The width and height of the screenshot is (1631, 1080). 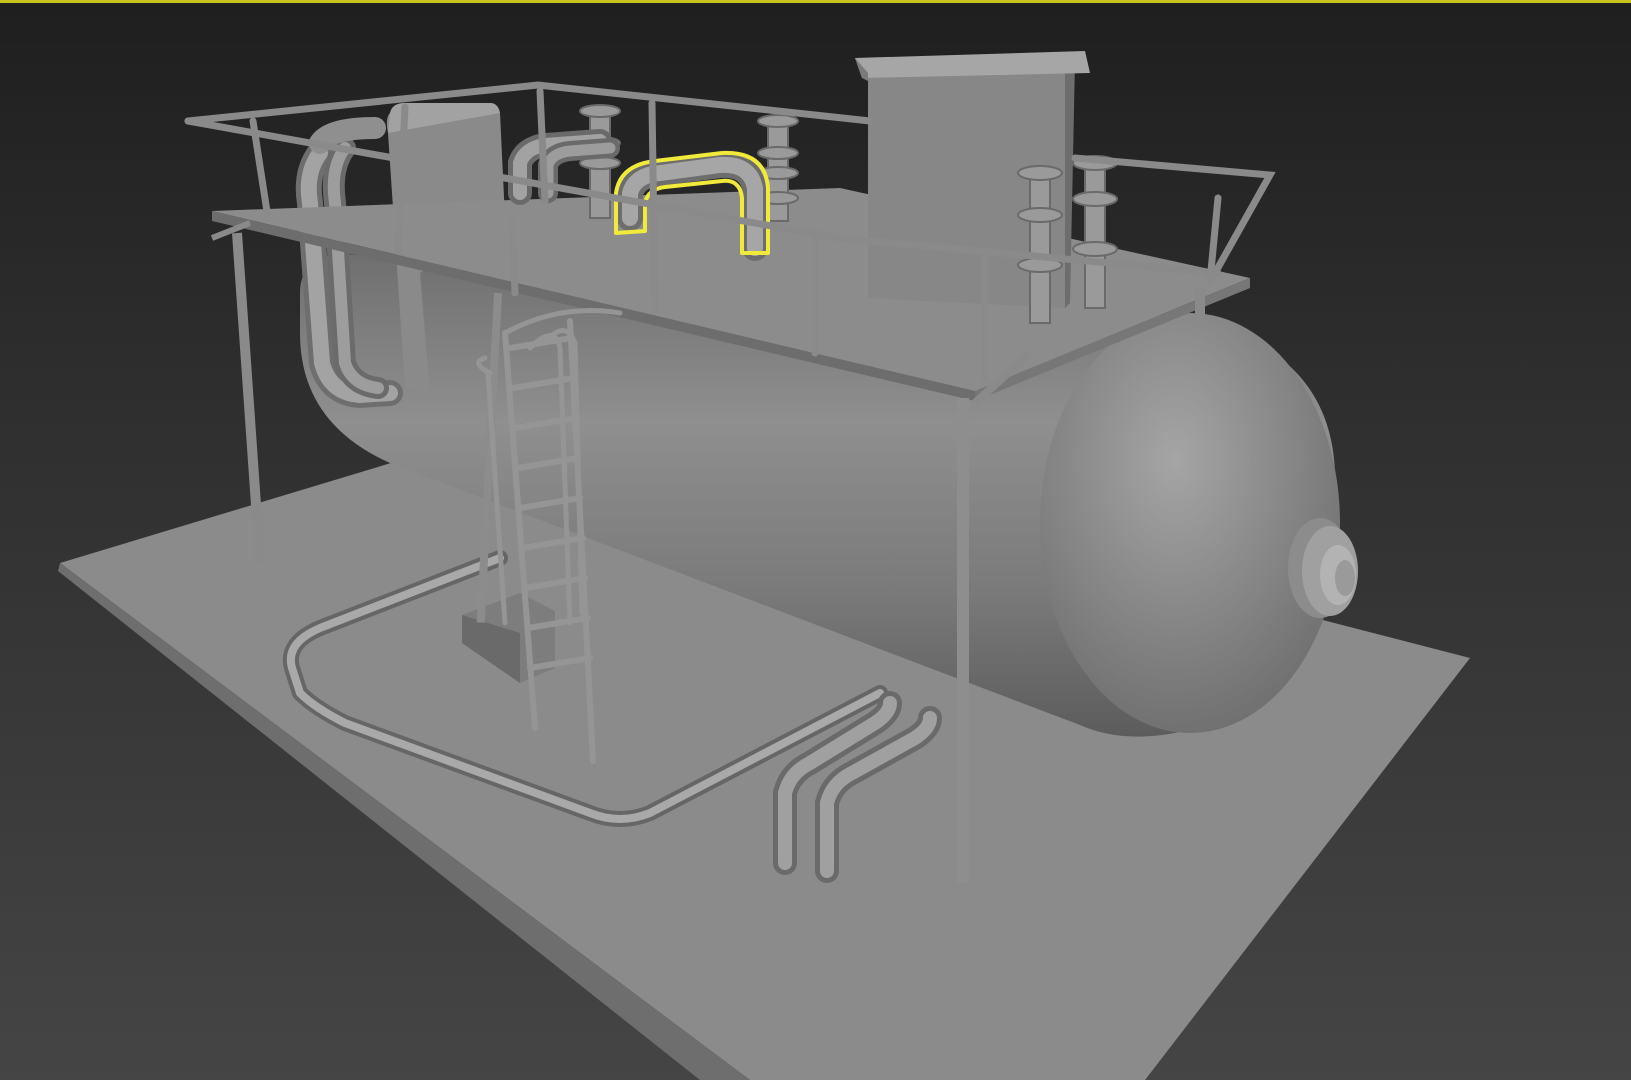 I want to click on vessel-end-flange, so click(x=1323, y=568).